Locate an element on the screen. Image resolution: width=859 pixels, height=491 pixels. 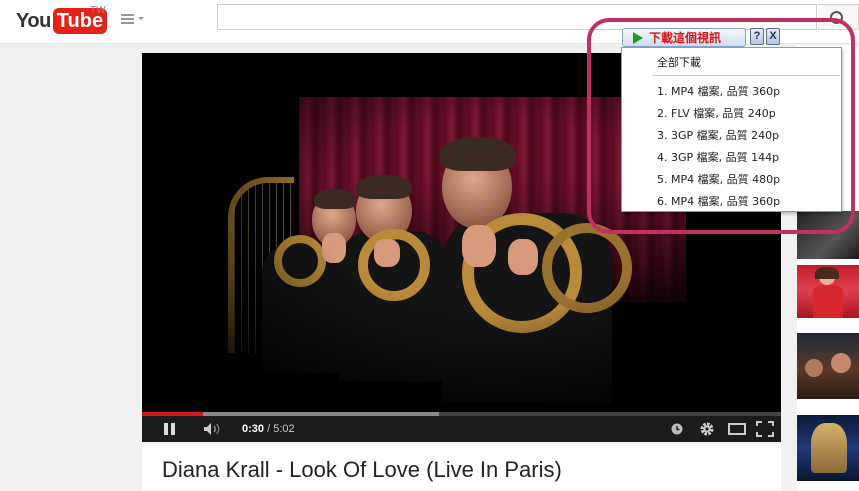
fullscreen-button is located at coordinates (765, 429).